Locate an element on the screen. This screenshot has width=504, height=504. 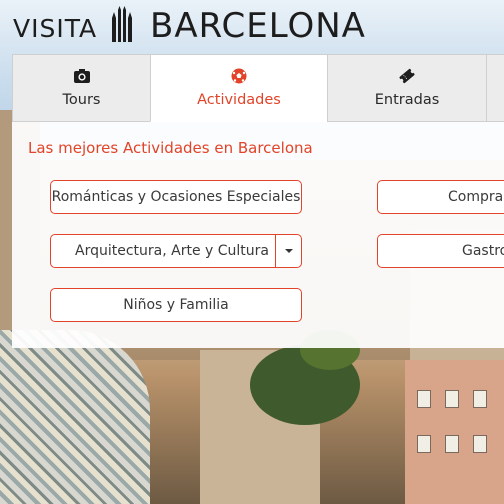
category-button-romanticas: Románticas y Ocasiones Especiales is located at coordinates (176, 197).